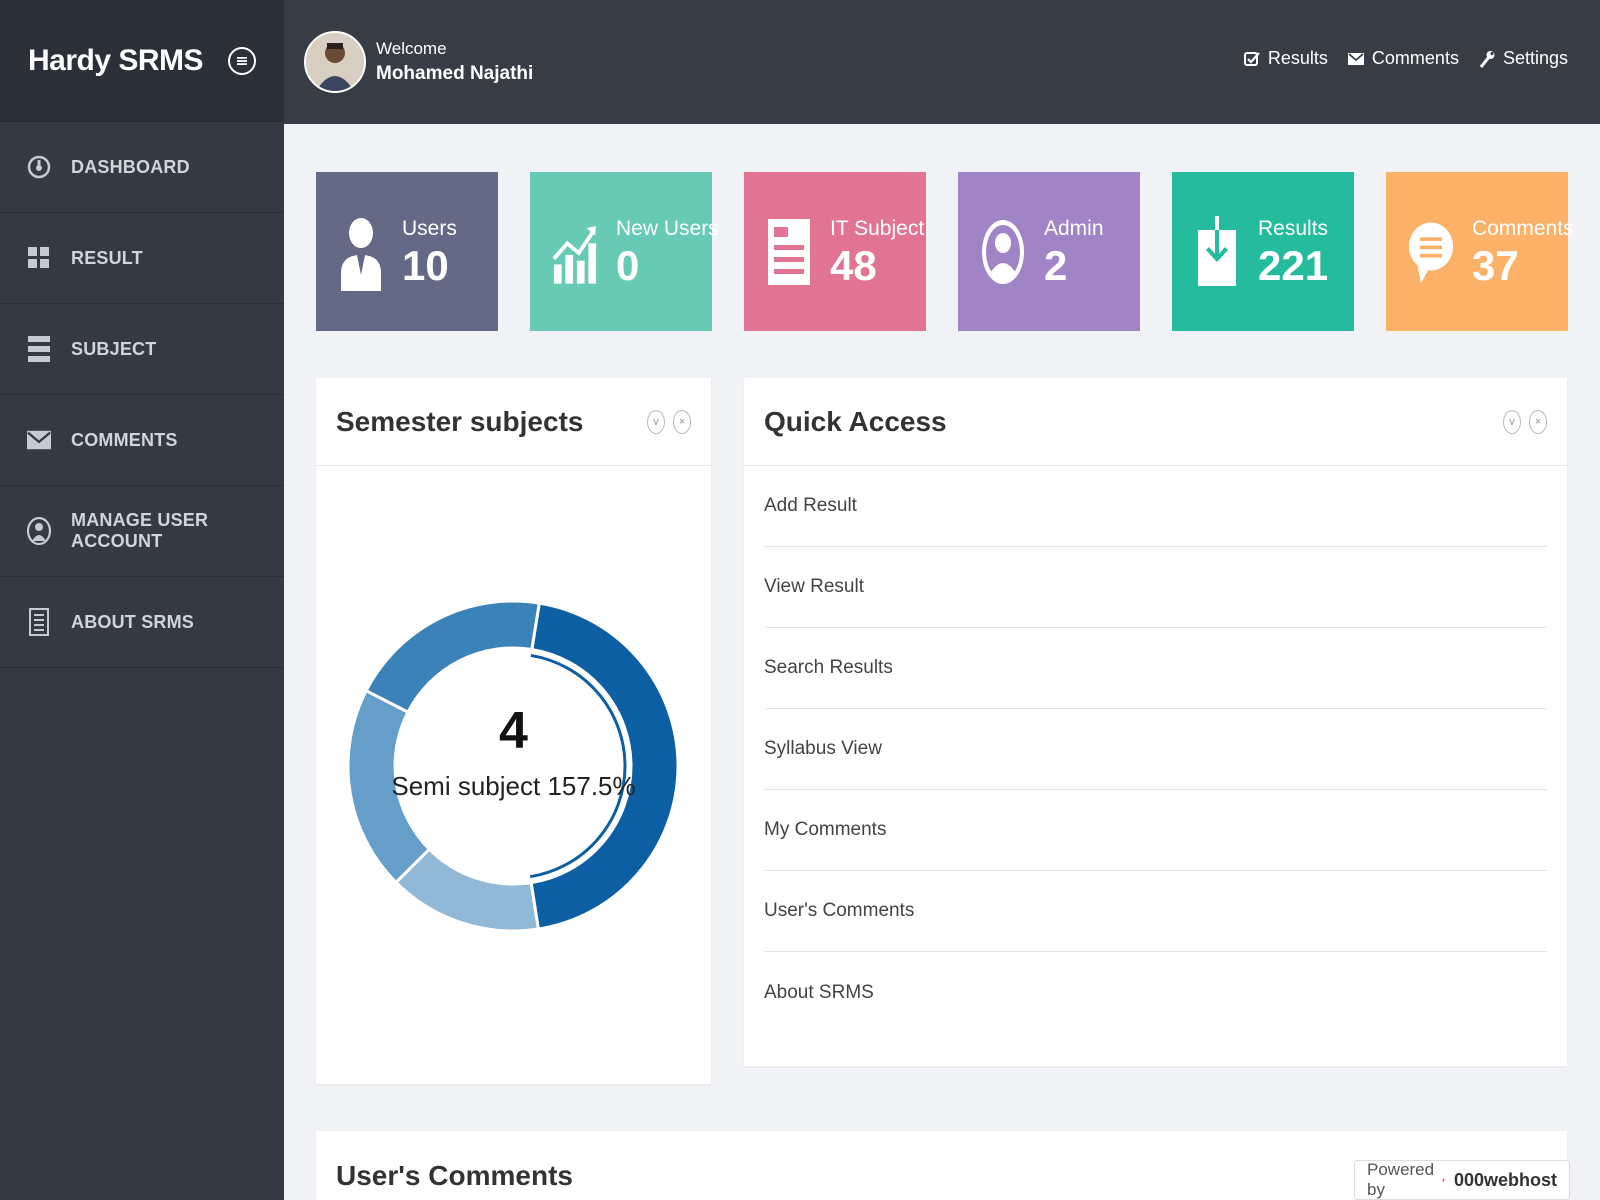 The image size is (1600, 1200). What do you see at coordinates (1505, 1179) in the screenshot?
I see `powered-by-brand: 000webhost` at bounding box center [1505, 1179].